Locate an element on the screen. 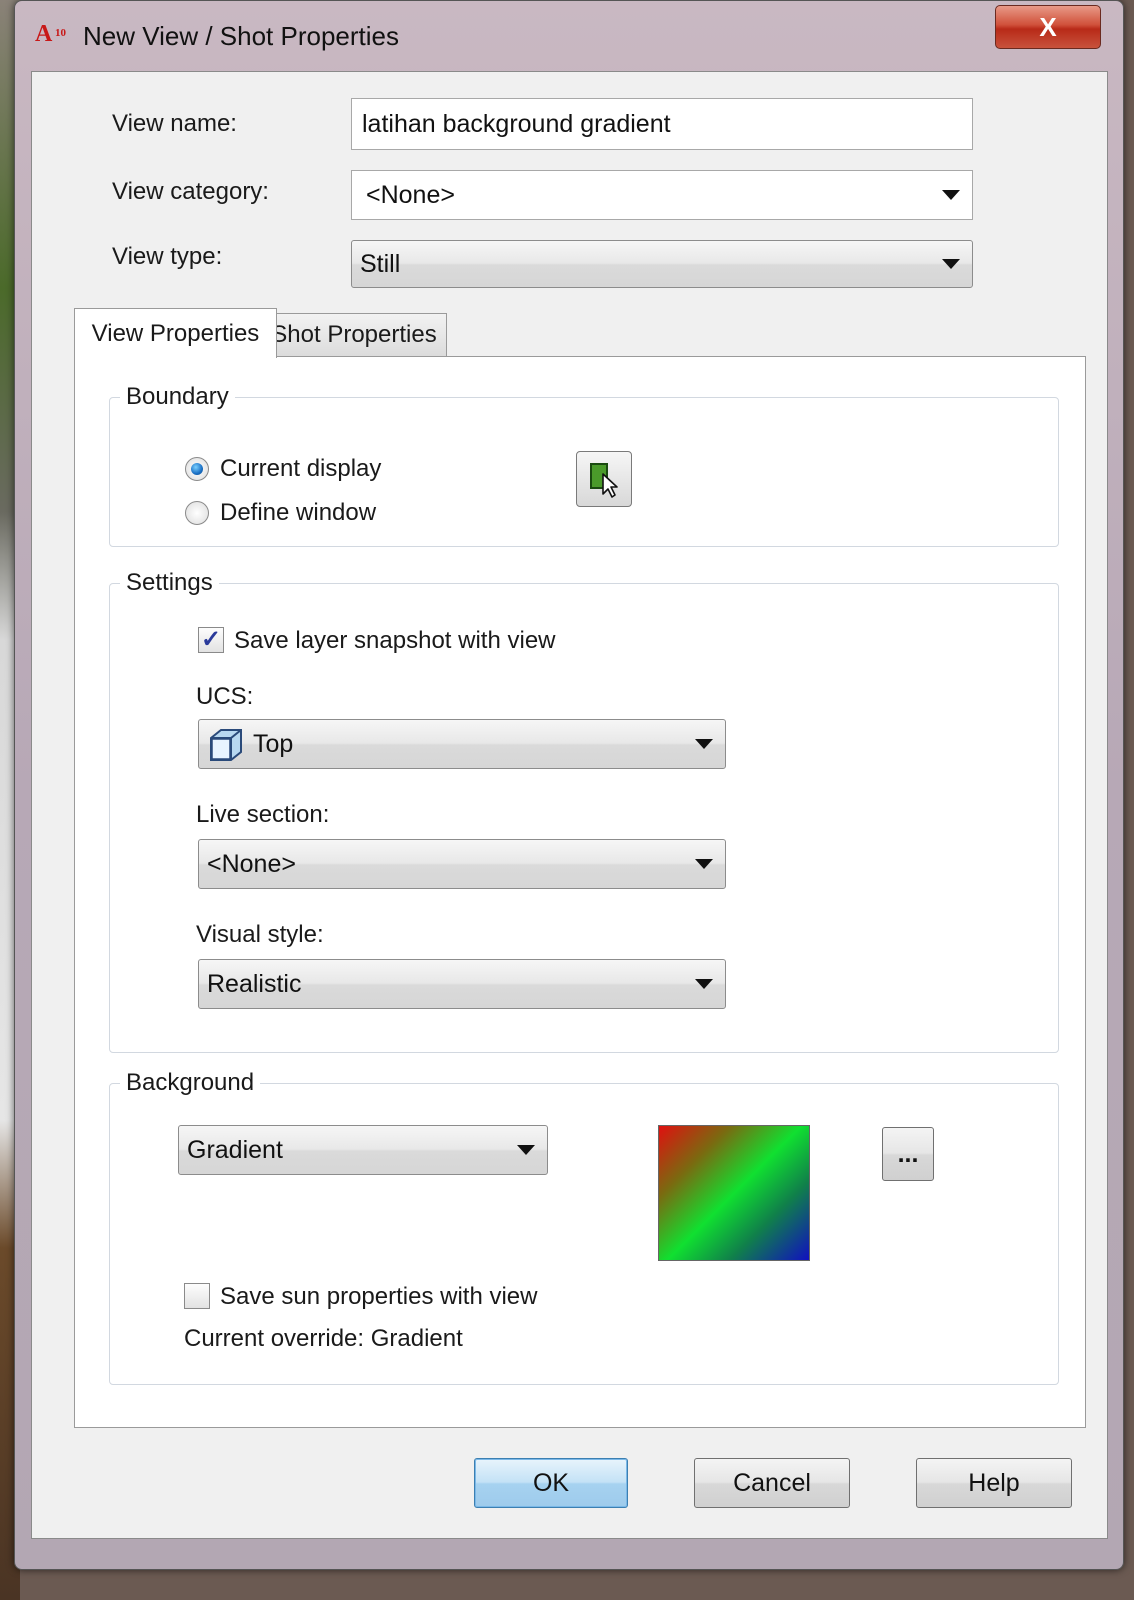 The height and width of the screenshot is (1600, 1134). ucs-combo: Top is located at coordinates (462, 744).